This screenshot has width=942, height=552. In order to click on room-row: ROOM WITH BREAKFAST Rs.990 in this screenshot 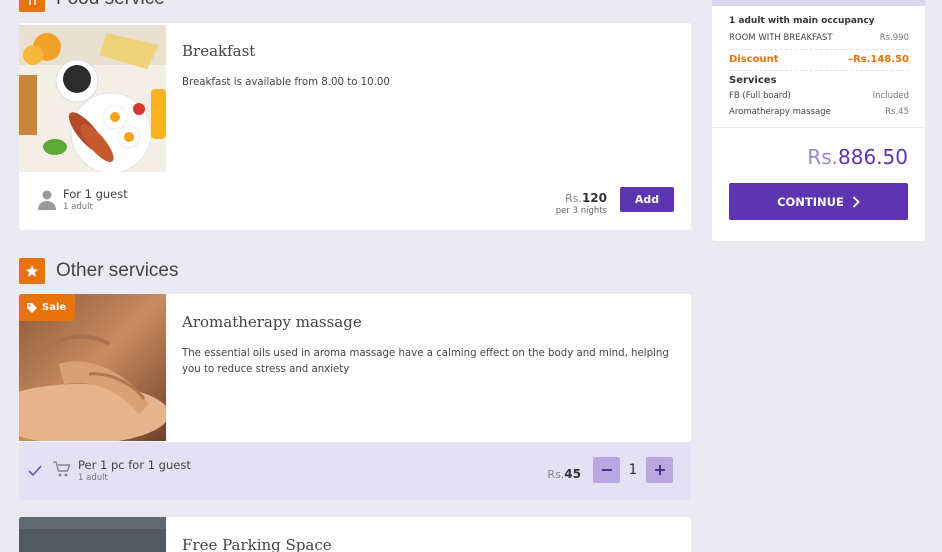, I will do `click(819, 38)`.